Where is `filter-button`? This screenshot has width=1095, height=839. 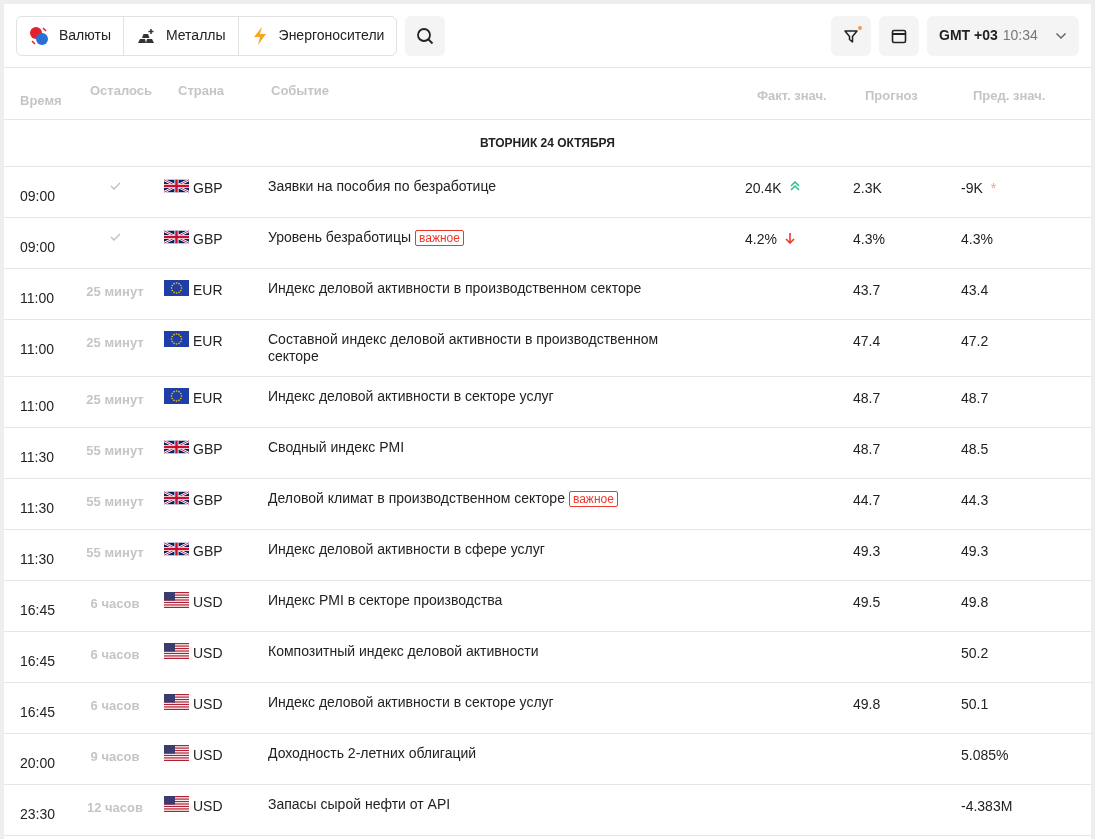 filter-button is located at coordinates (851, 35).